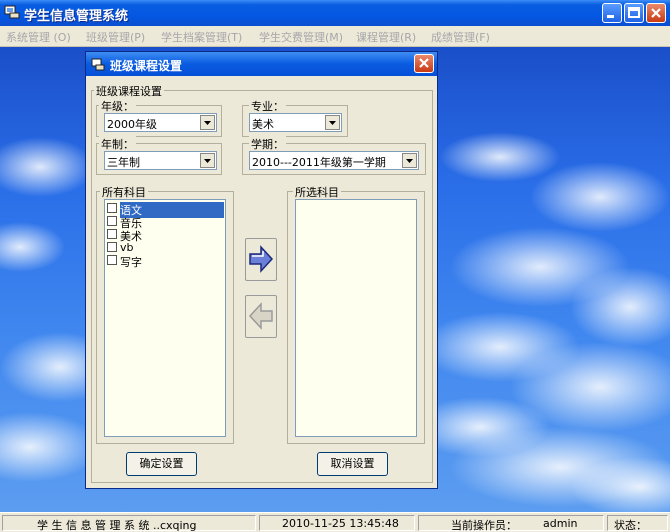 The height and width of the screenshot is (532, 670). I want to click on program-length-value: 三年制, so click(123, 162).